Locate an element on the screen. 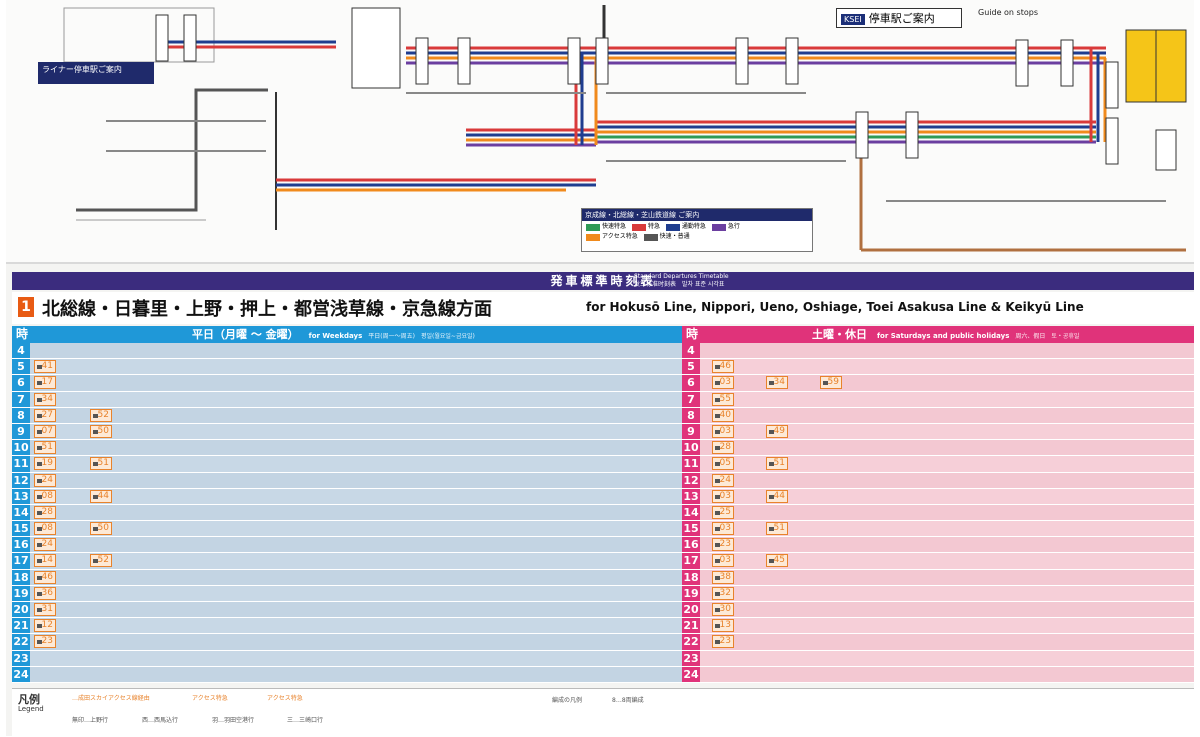 The height and width of the screenshot is (737, 1200). weekday-title-en: for Weekdays is located at coordinates (335, 336).